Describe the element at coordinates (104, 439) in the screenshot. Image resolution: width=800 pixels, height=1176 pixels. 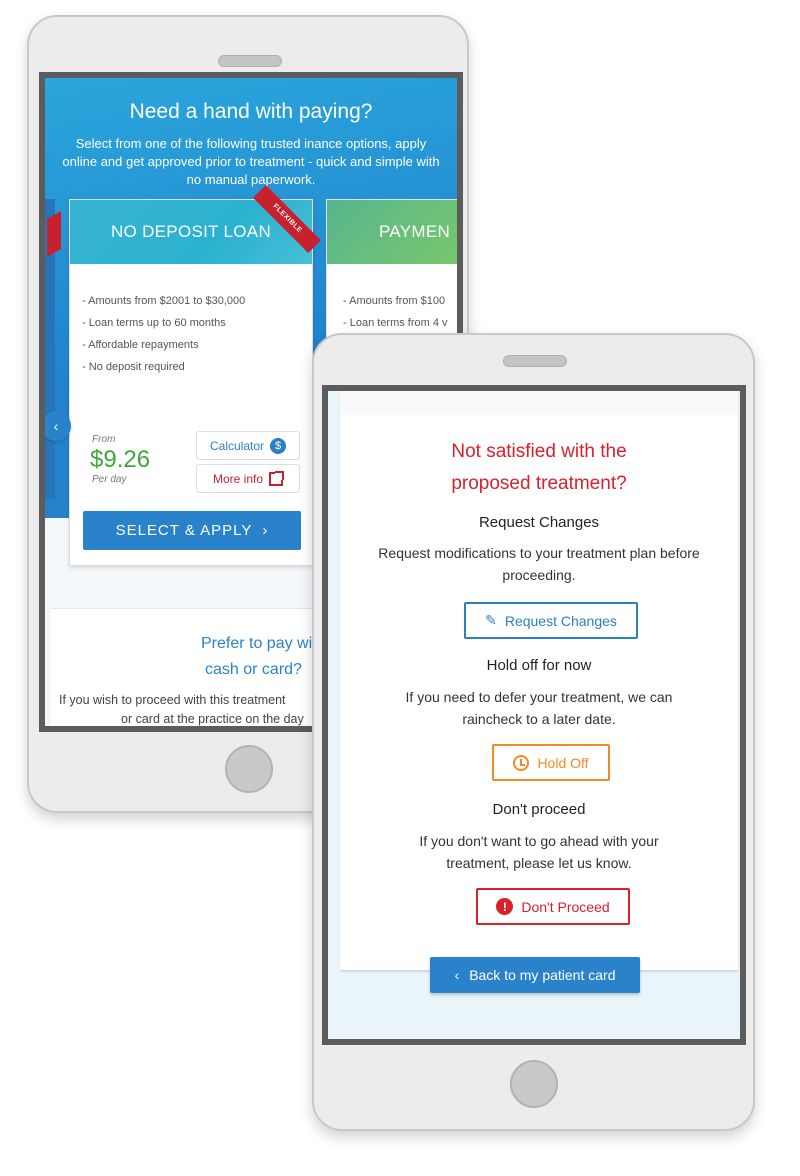
I see `from-label: From` at that location.